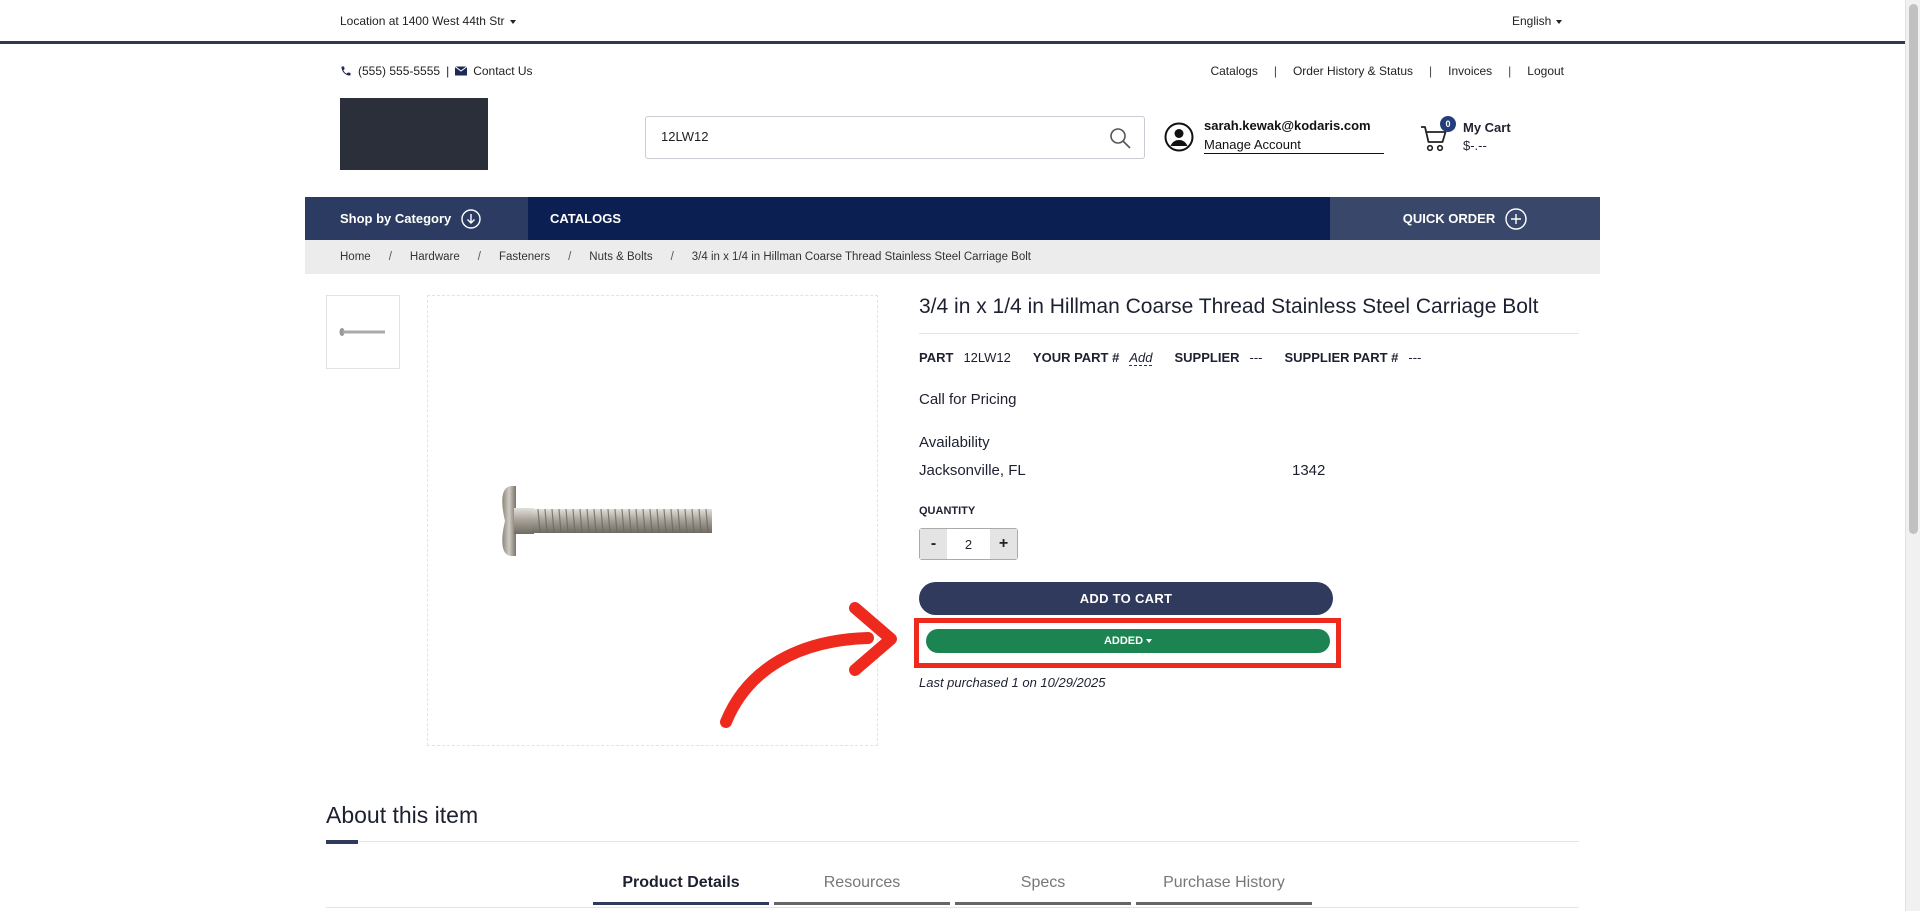  I want to click on main-nav: Shop by Category CATALOGS QUICK ORDER, so click(952, 218).